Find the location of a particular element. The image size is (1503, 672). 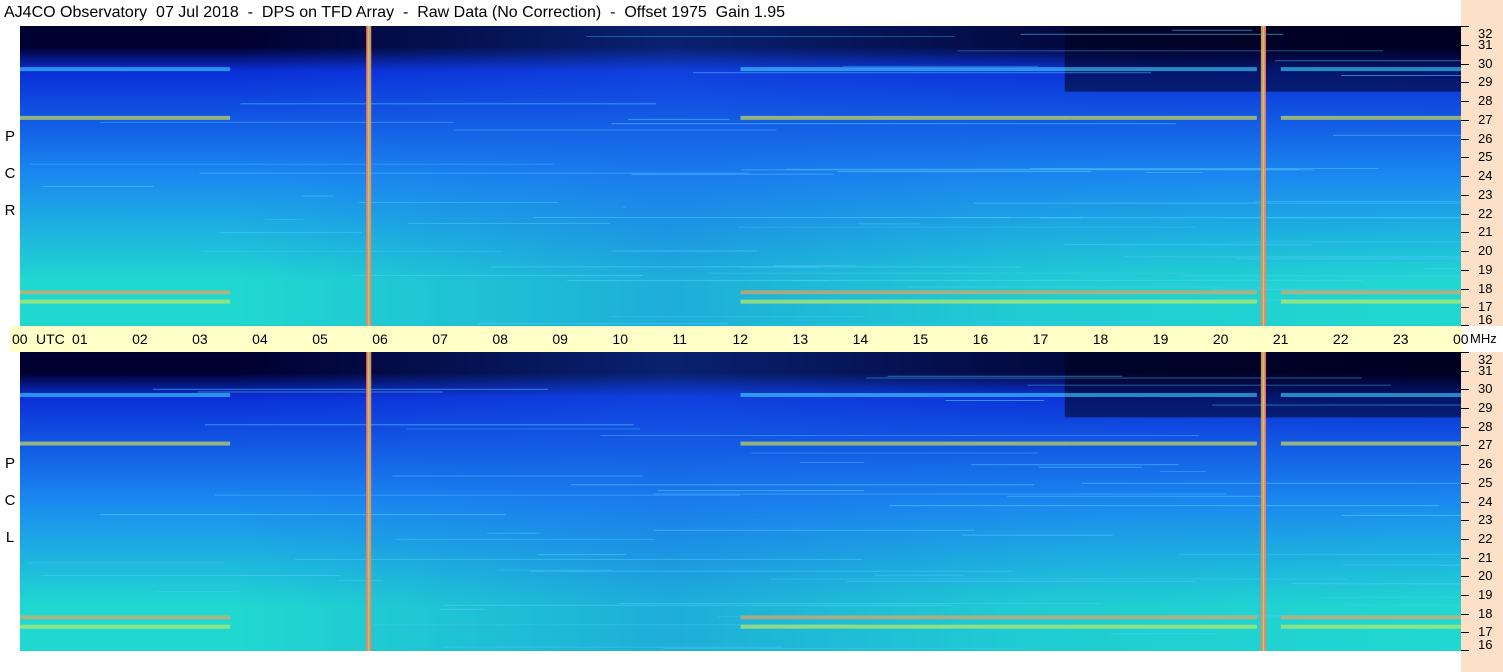

time-tick: 20 is located at coordinates (1220, 339).